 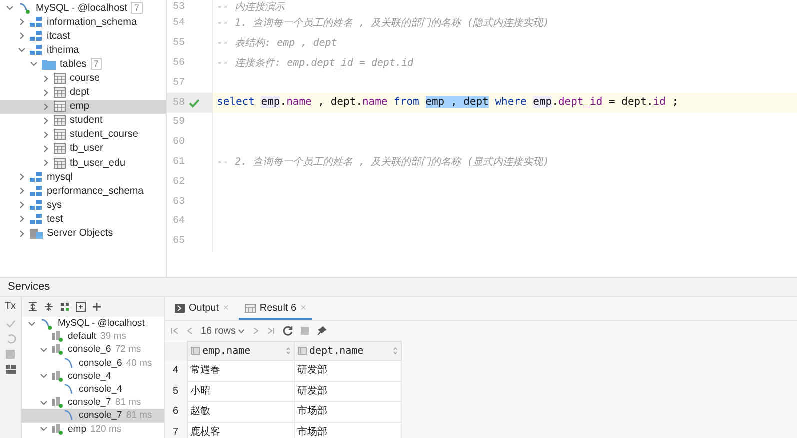 I want to click on tree-item: student, so click(x=86, y=120).